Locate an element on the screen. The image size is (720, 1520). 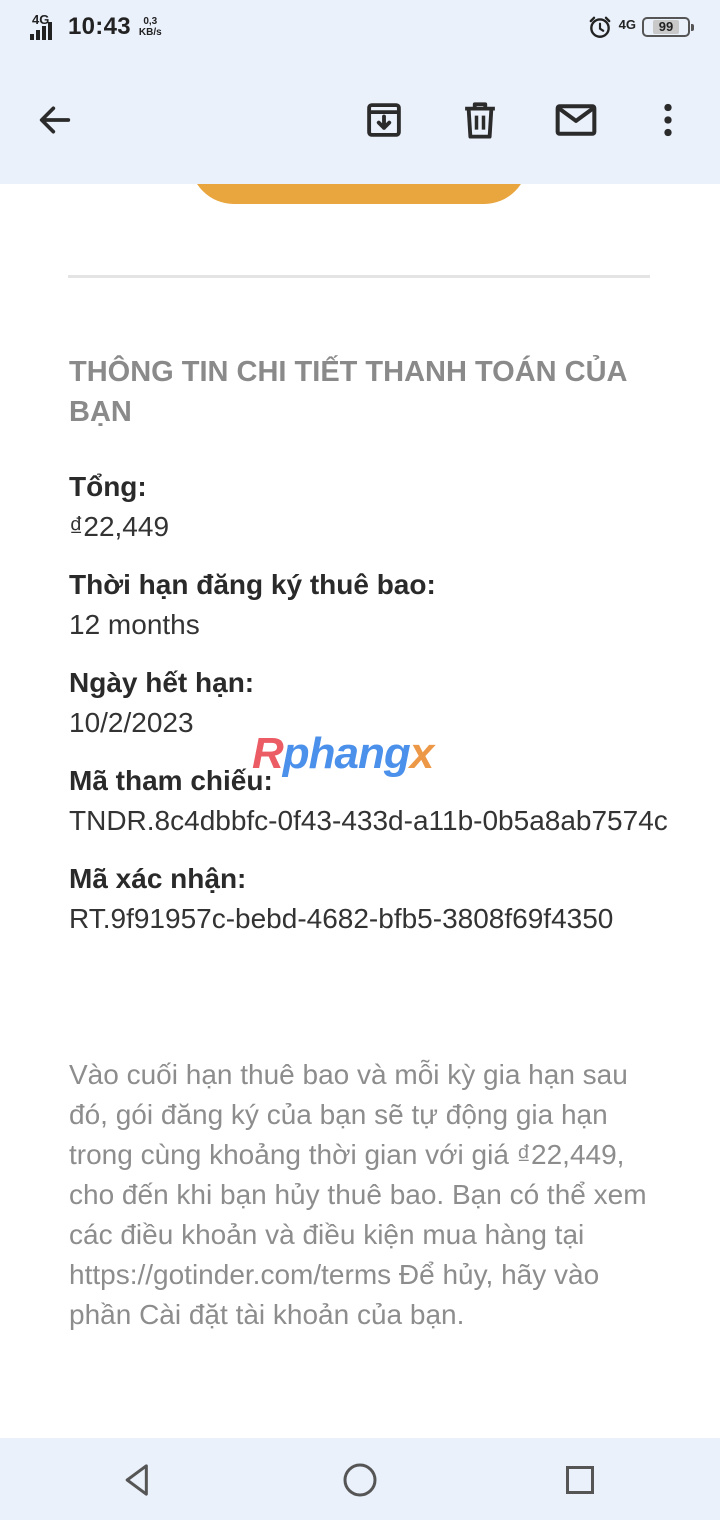
delete-button is located at coordinates (480, 120).